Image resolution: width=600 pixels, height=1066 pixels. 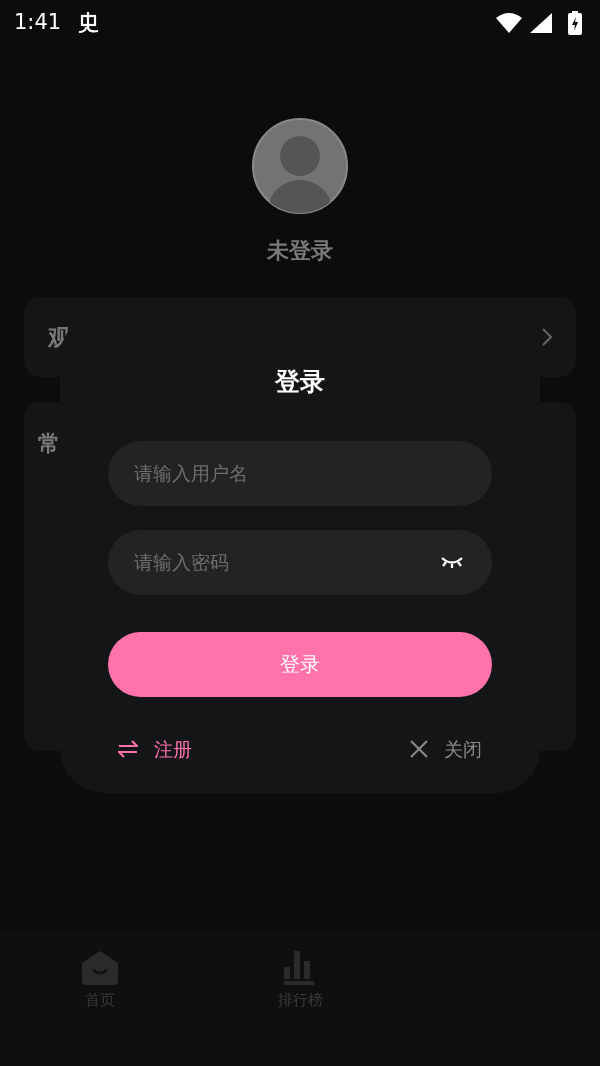 I want to click on swap-icon, so click(x=128, y=748).